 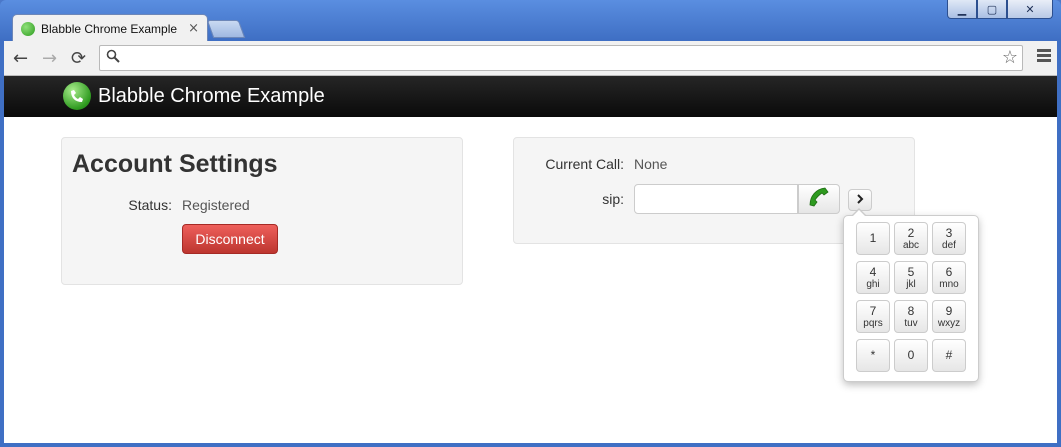 I want to click on maximize-button: ▢, so click(x=992, y=9).